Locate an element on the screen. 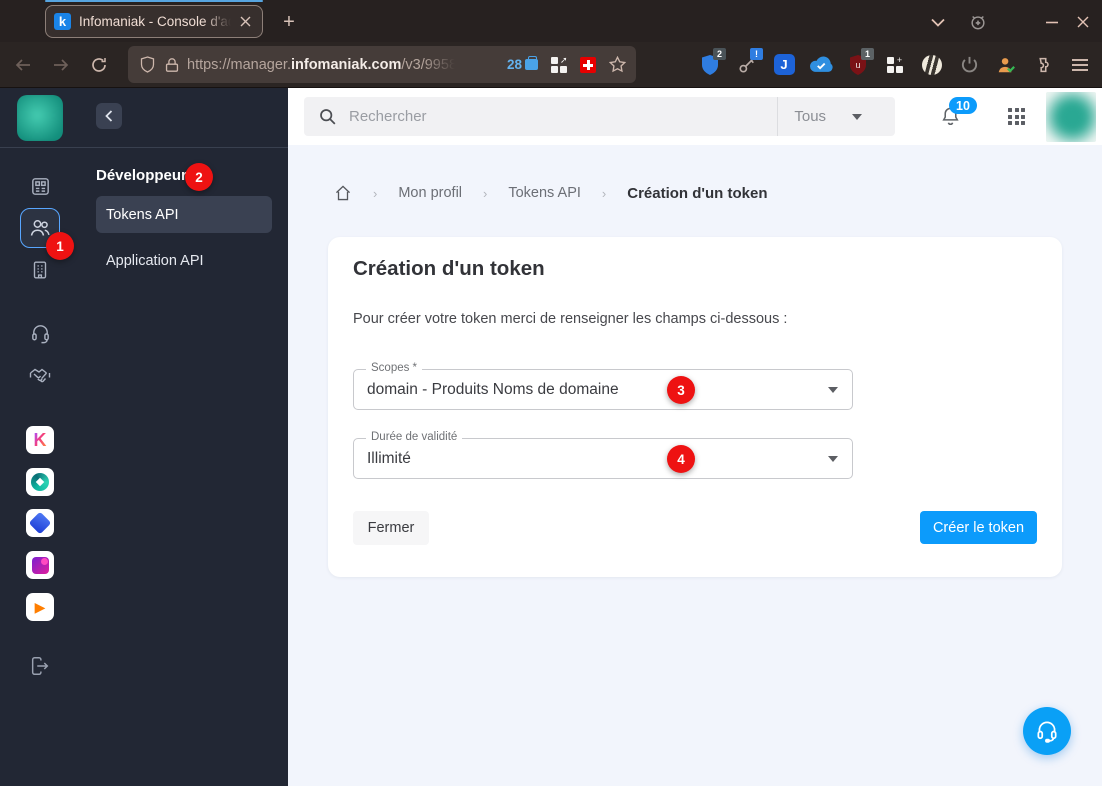 The width and height of the screenshot is (1102, 786). product-kdrive-icon is located at coordinates (40, 482).